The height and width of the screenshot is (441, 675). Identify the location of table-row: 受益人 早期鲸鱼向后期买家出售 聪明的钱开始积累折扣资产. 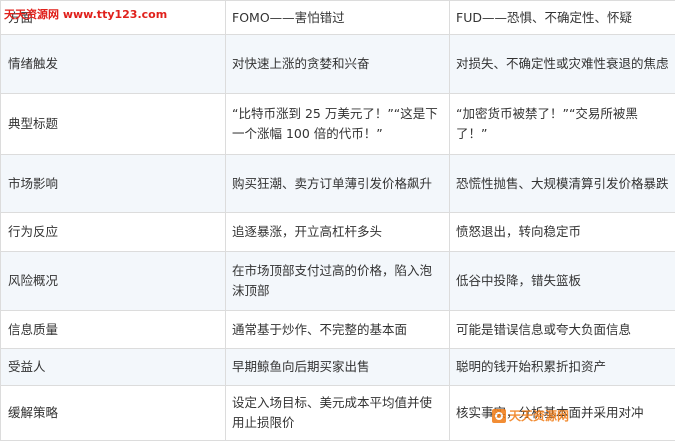
(338, 367).